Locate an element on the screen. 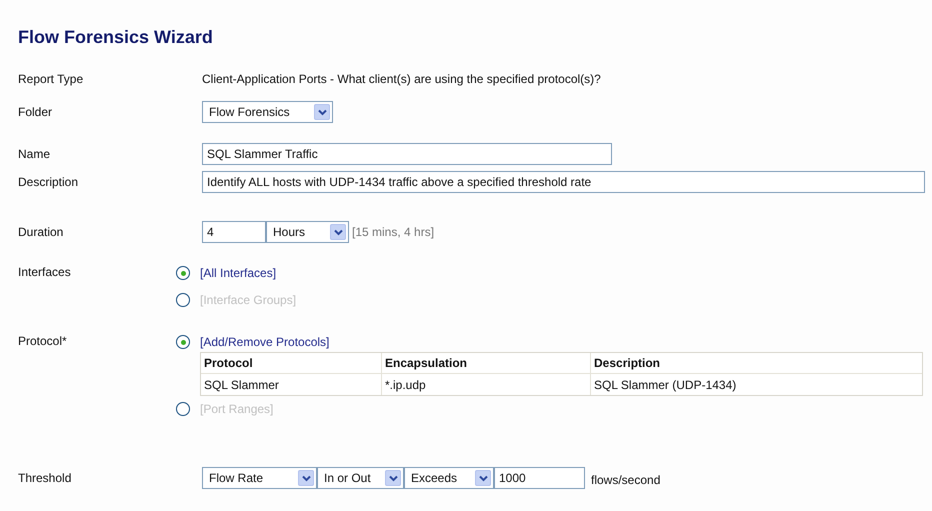 The height and width of the screenshot is (511, 932). column-header: Description is located at coordinates (756, 363).